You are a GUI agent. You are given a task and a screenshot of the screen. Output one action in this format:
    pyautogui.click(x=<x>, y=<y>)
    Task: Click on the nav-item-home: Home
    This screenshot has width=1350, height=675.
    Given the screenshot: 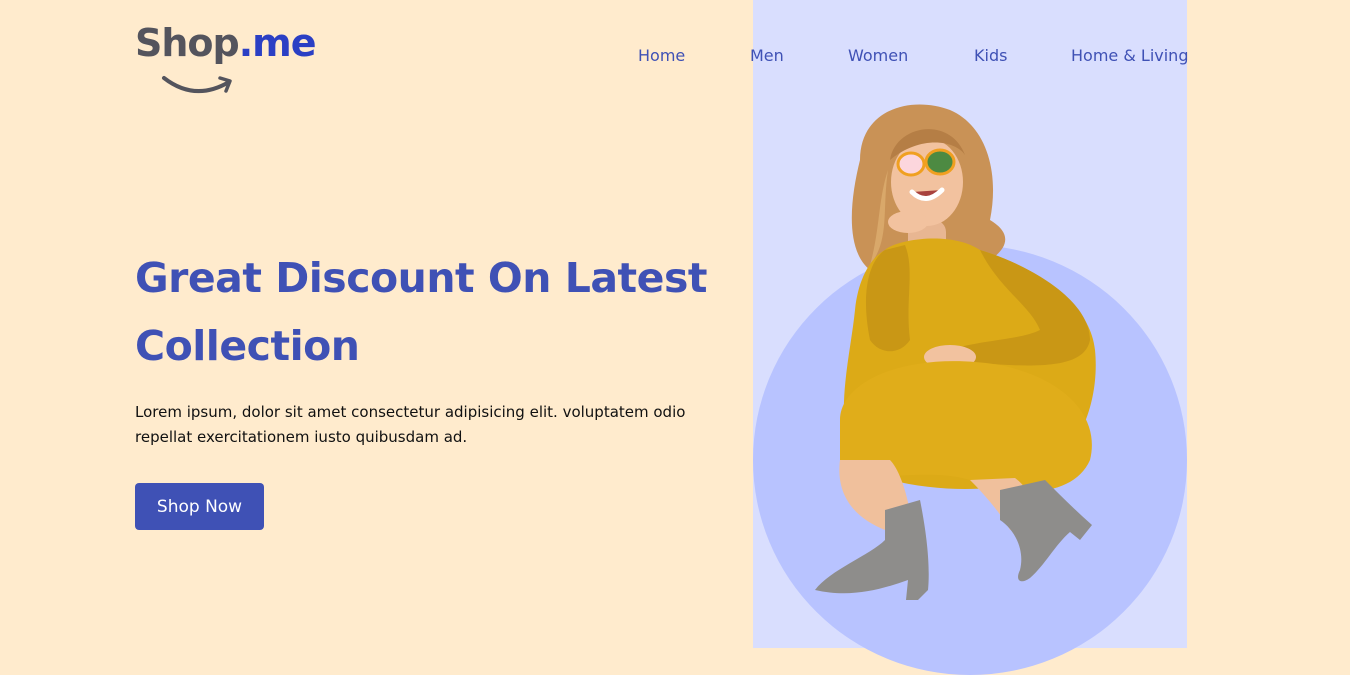 What is the action you would take?
    pyautogui.click(x=661, y=55)
    